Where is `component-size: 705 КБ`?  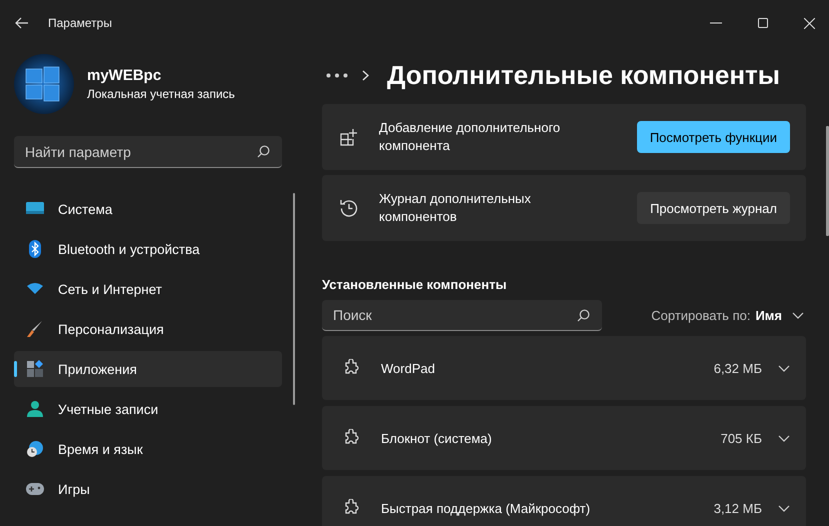 component-size: 705 КБ is located at coordinates (741, 438).